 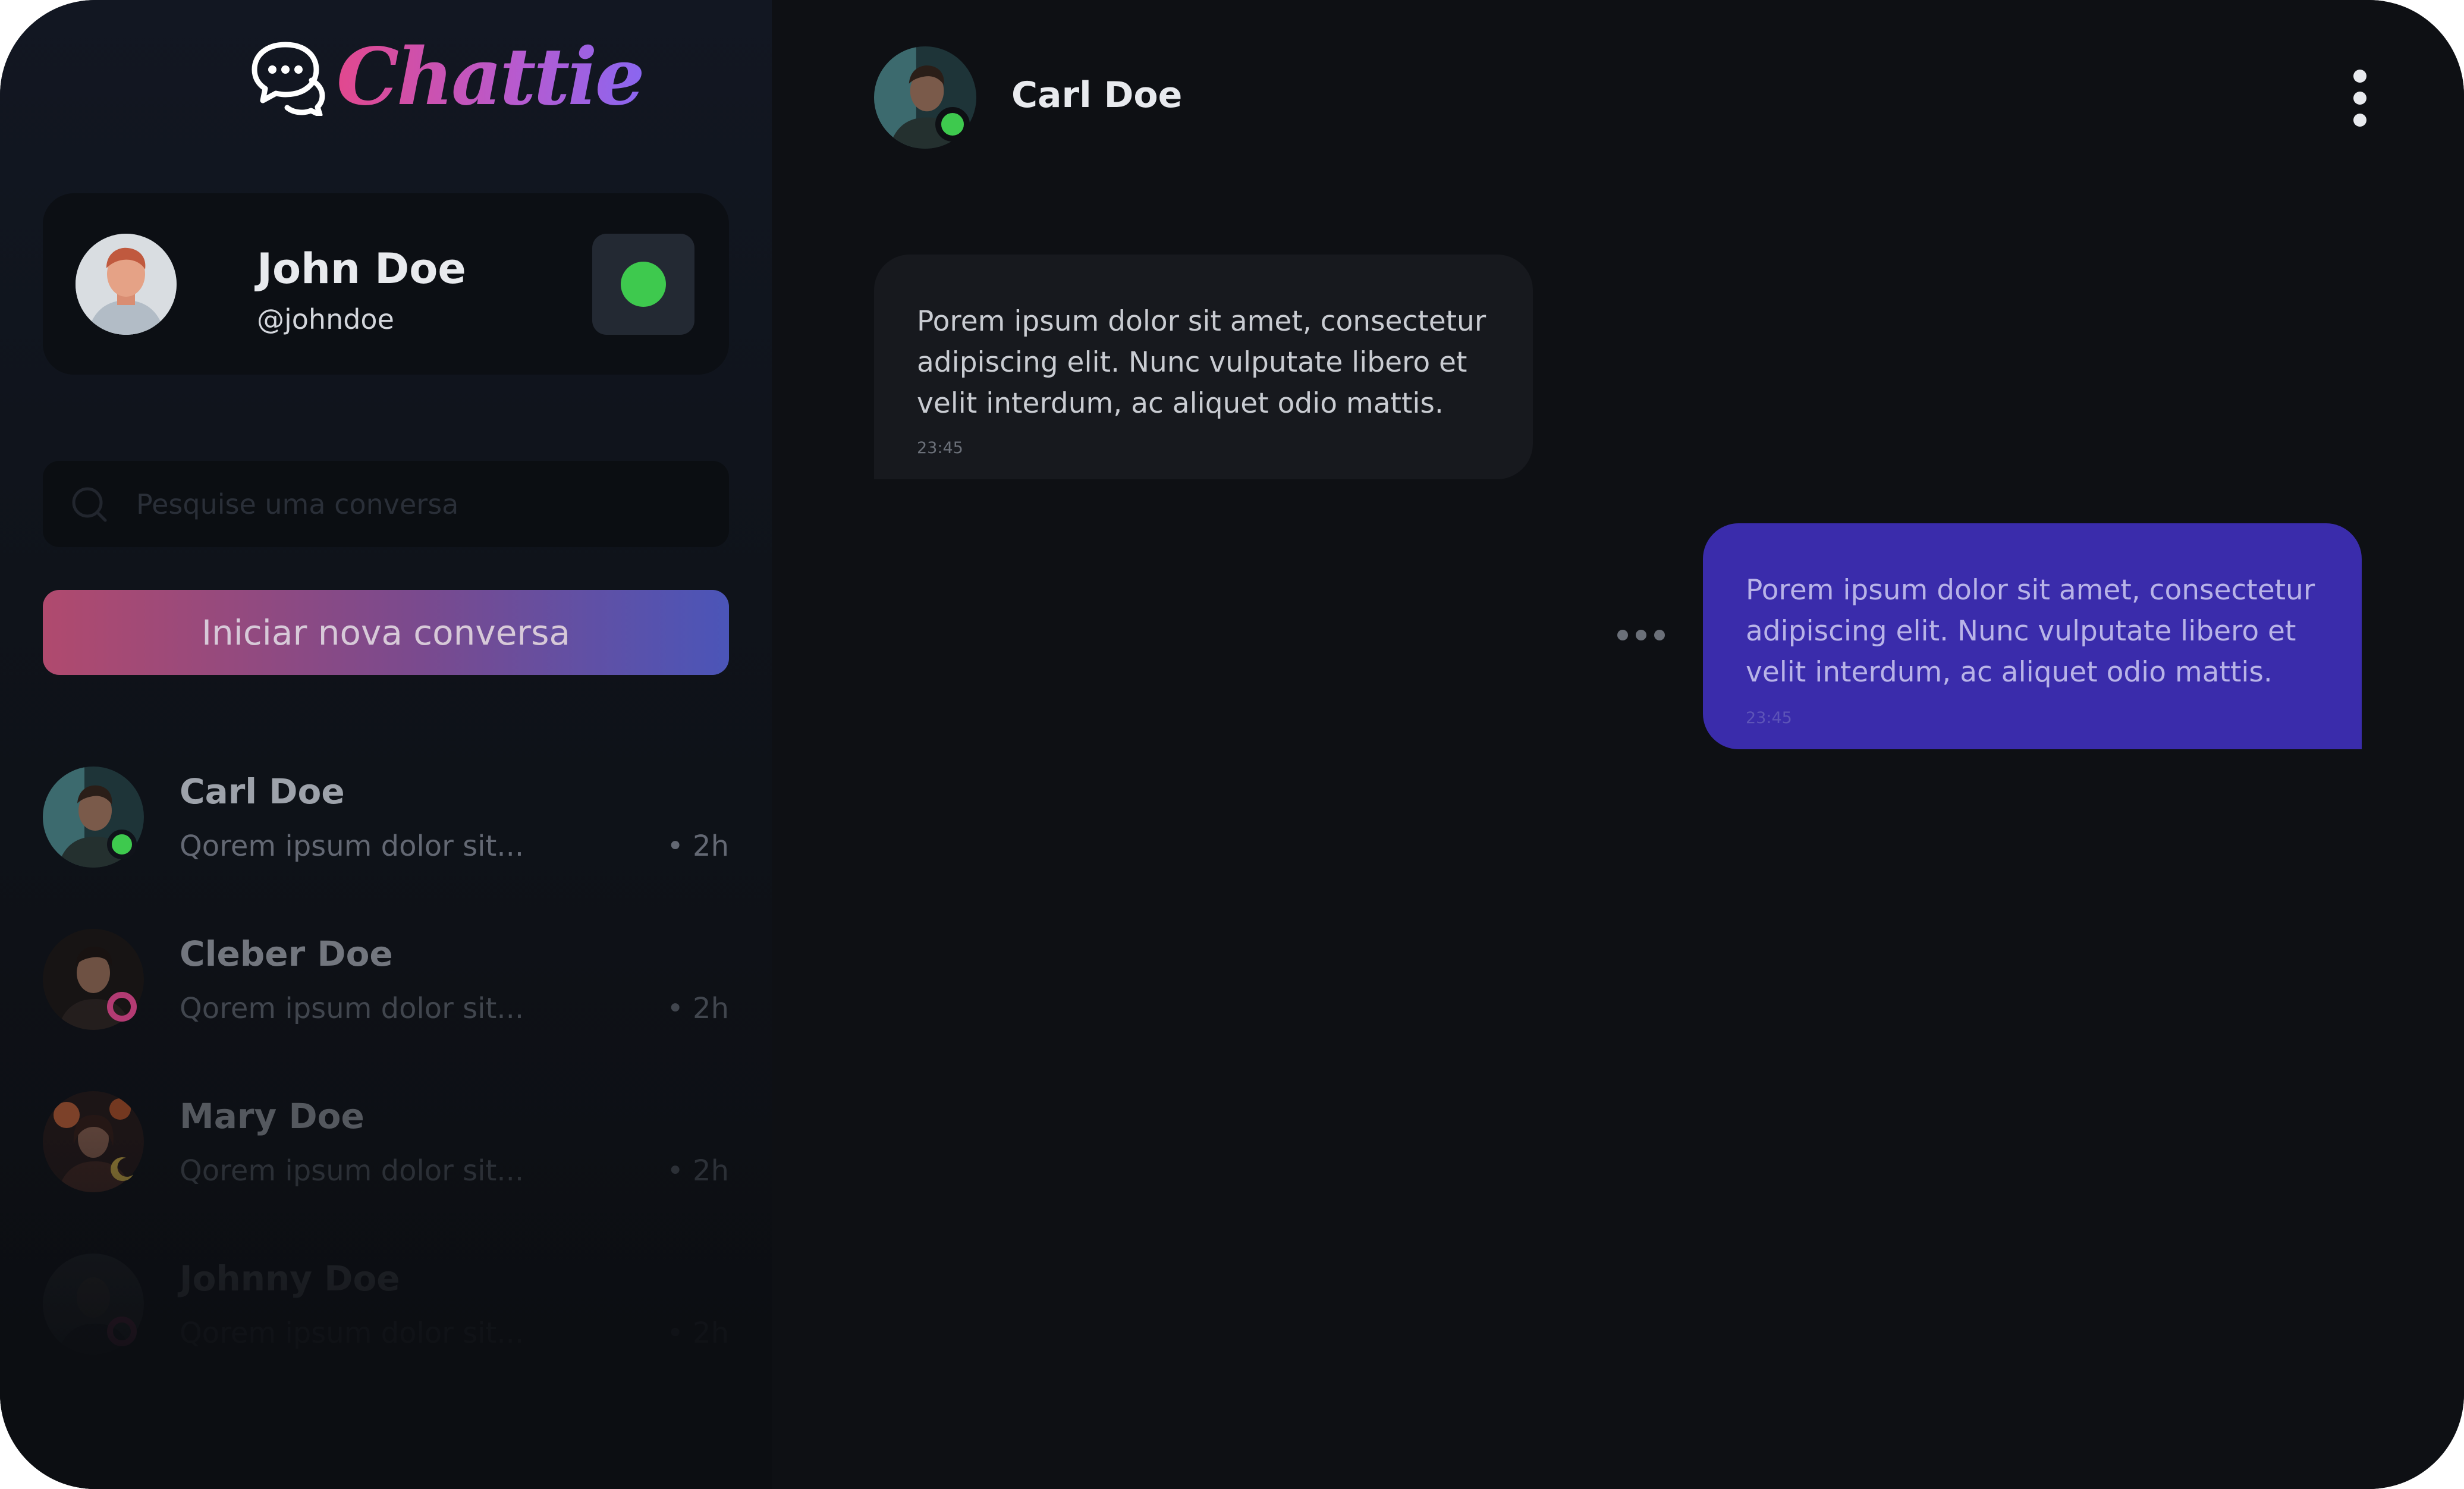 I want to click on more-vertical-icon, so click(x=2361, y=98).